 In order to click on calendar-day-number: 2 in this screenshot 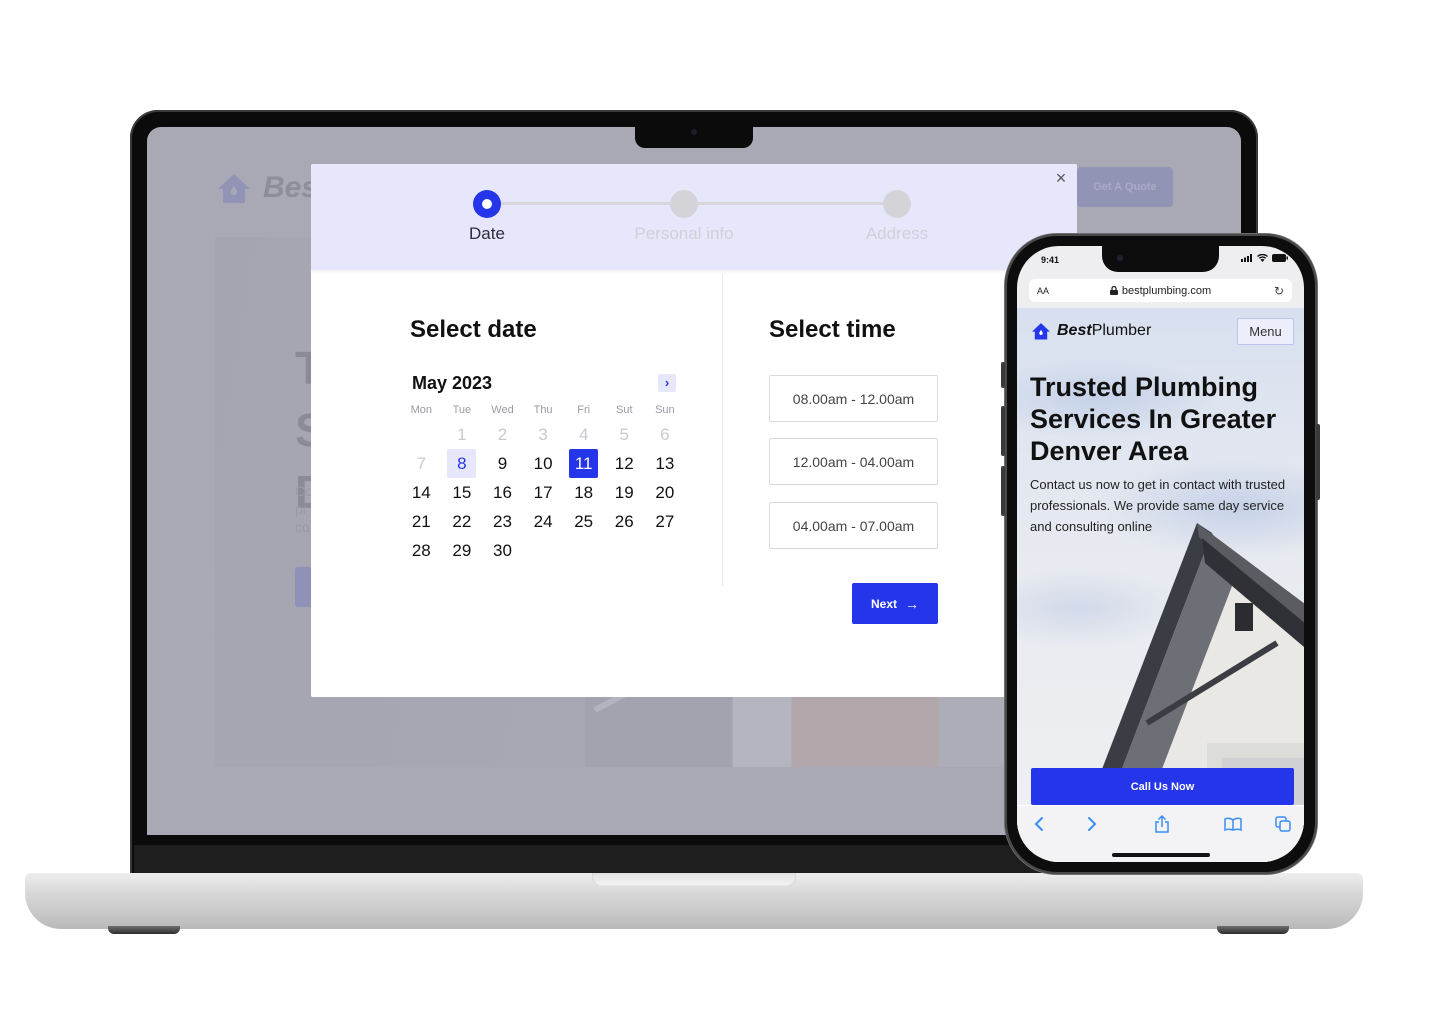, I will do `click(502, 434)`.